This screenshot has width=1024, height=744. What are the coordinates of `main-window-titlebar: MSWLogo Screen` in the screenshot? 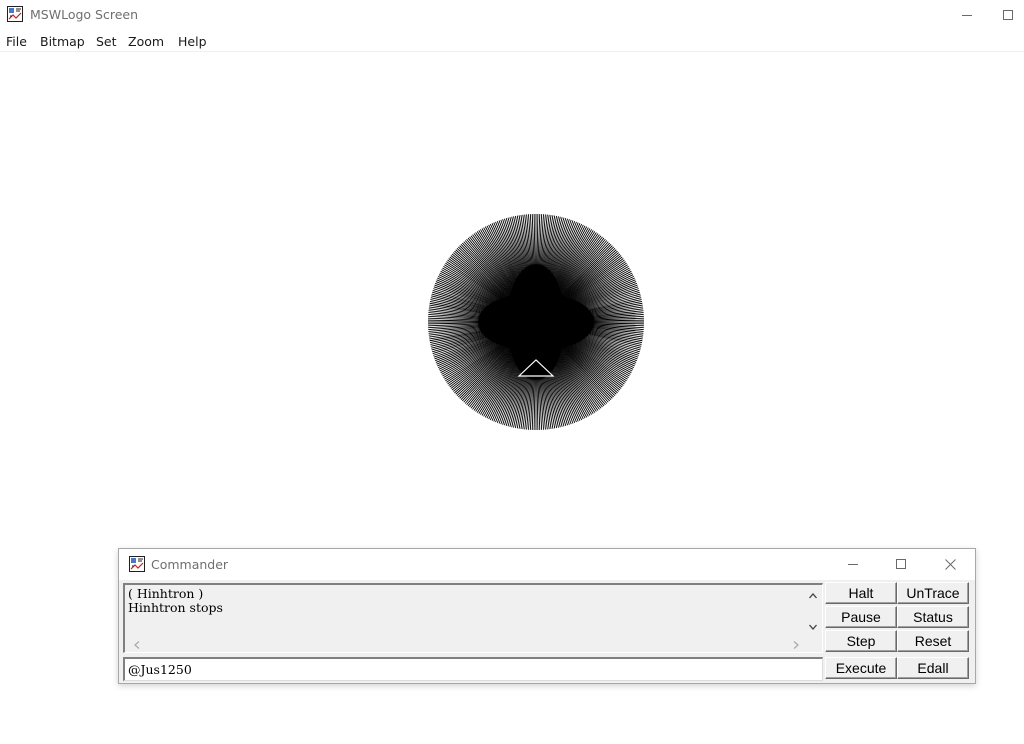 It's located at (512, 15).